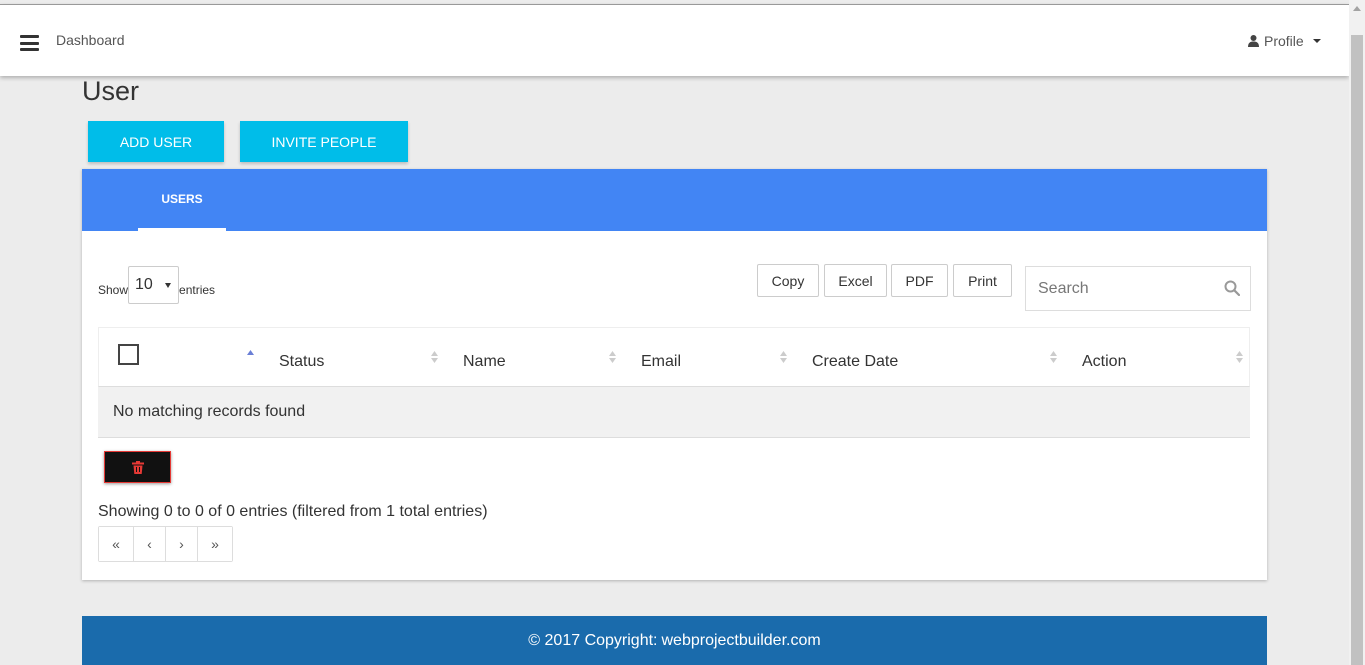 This screenshot has height=665, width=1365. I want to click on hamburger-icon, so click(29, 43).